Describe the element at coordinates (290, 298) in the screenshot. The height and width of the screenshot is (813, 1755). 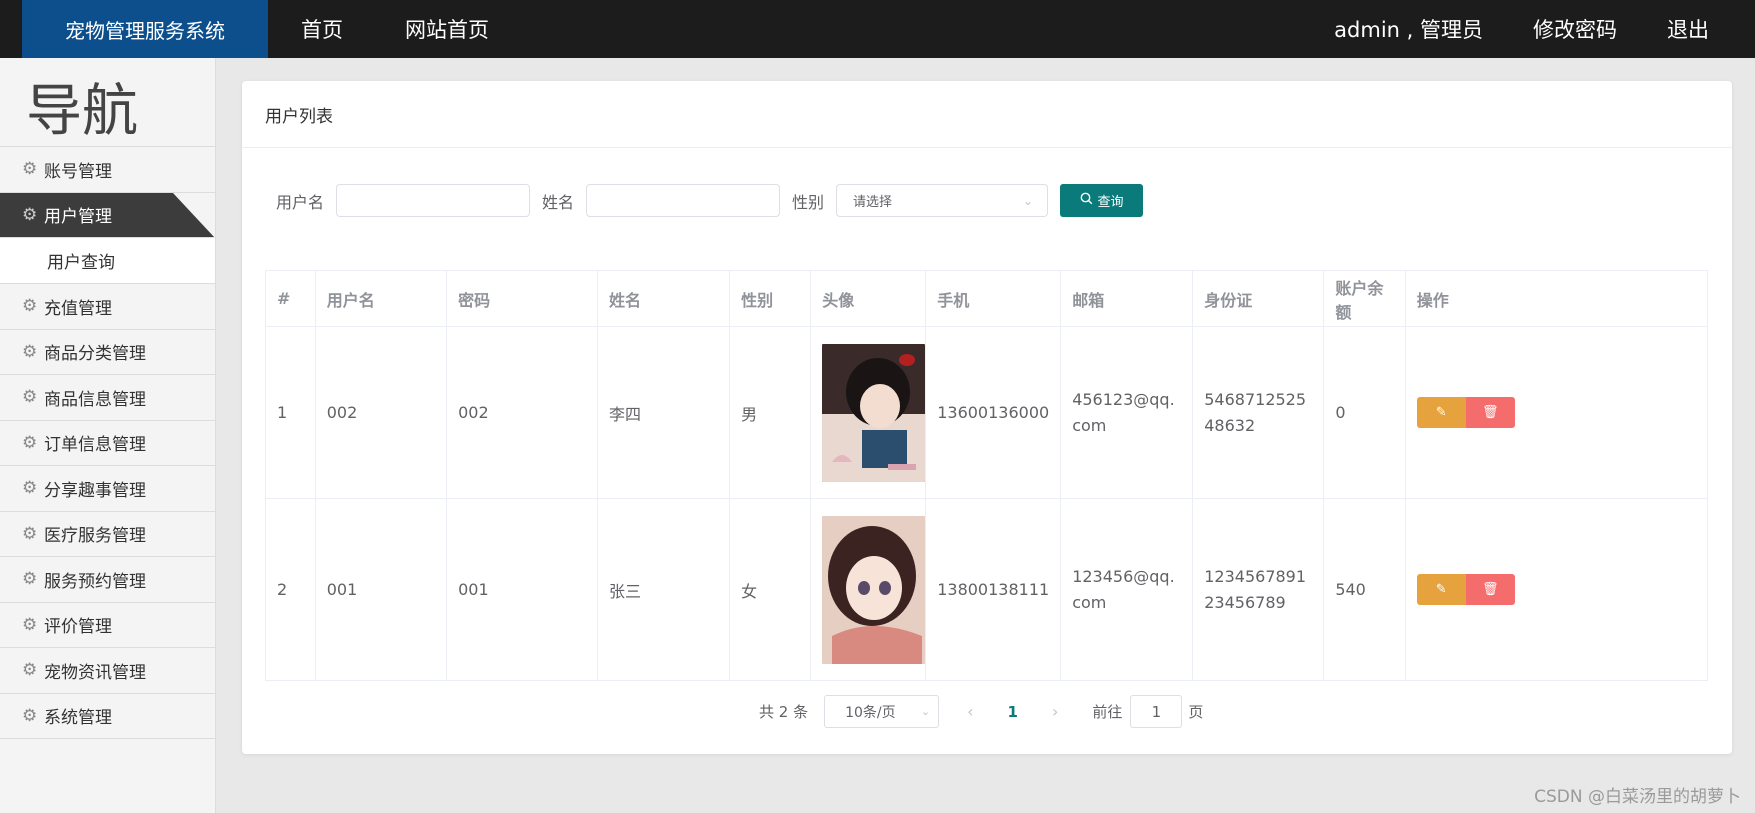
I see `column-header: #` at that location.